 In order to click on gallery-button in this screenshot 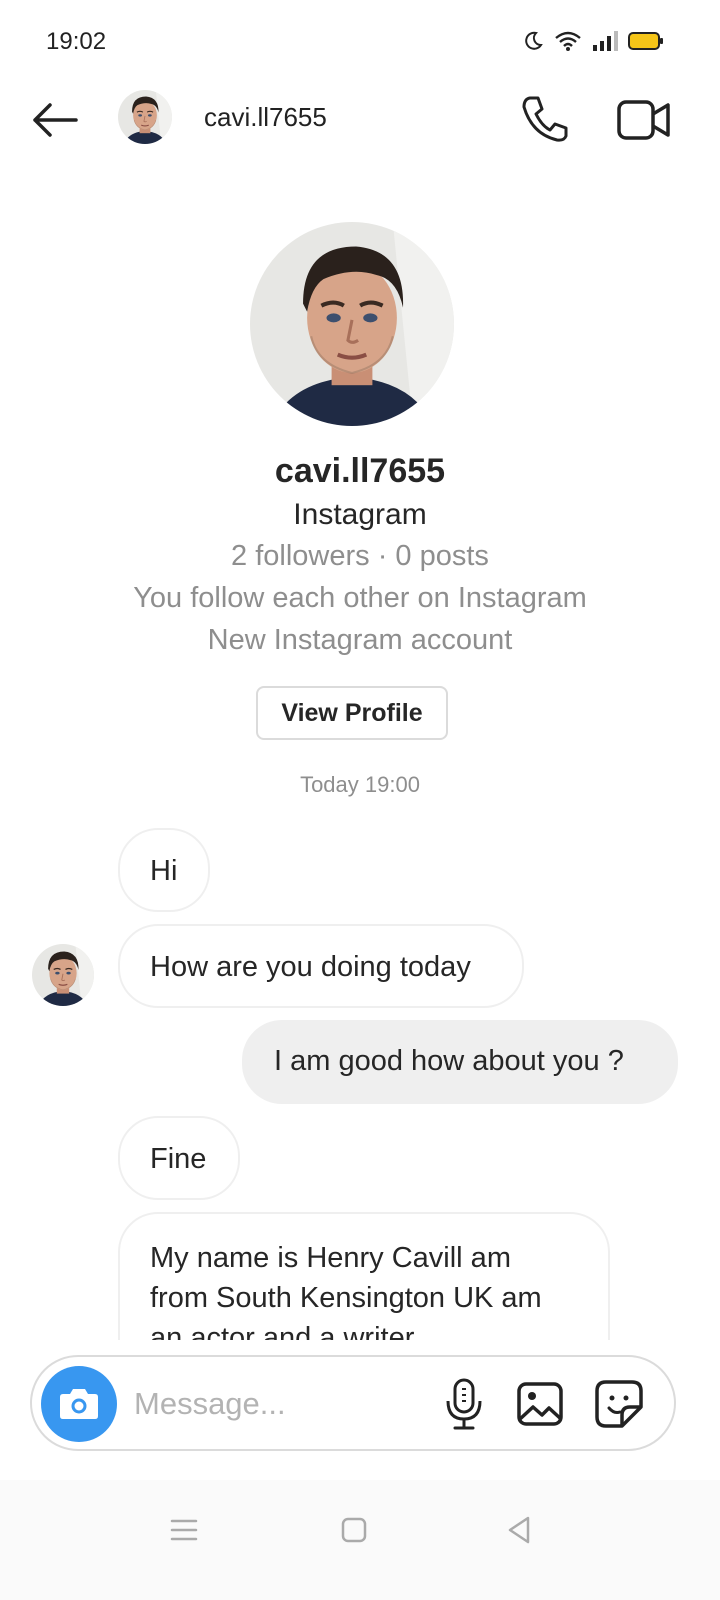, I will do `click(540, 1404)`.